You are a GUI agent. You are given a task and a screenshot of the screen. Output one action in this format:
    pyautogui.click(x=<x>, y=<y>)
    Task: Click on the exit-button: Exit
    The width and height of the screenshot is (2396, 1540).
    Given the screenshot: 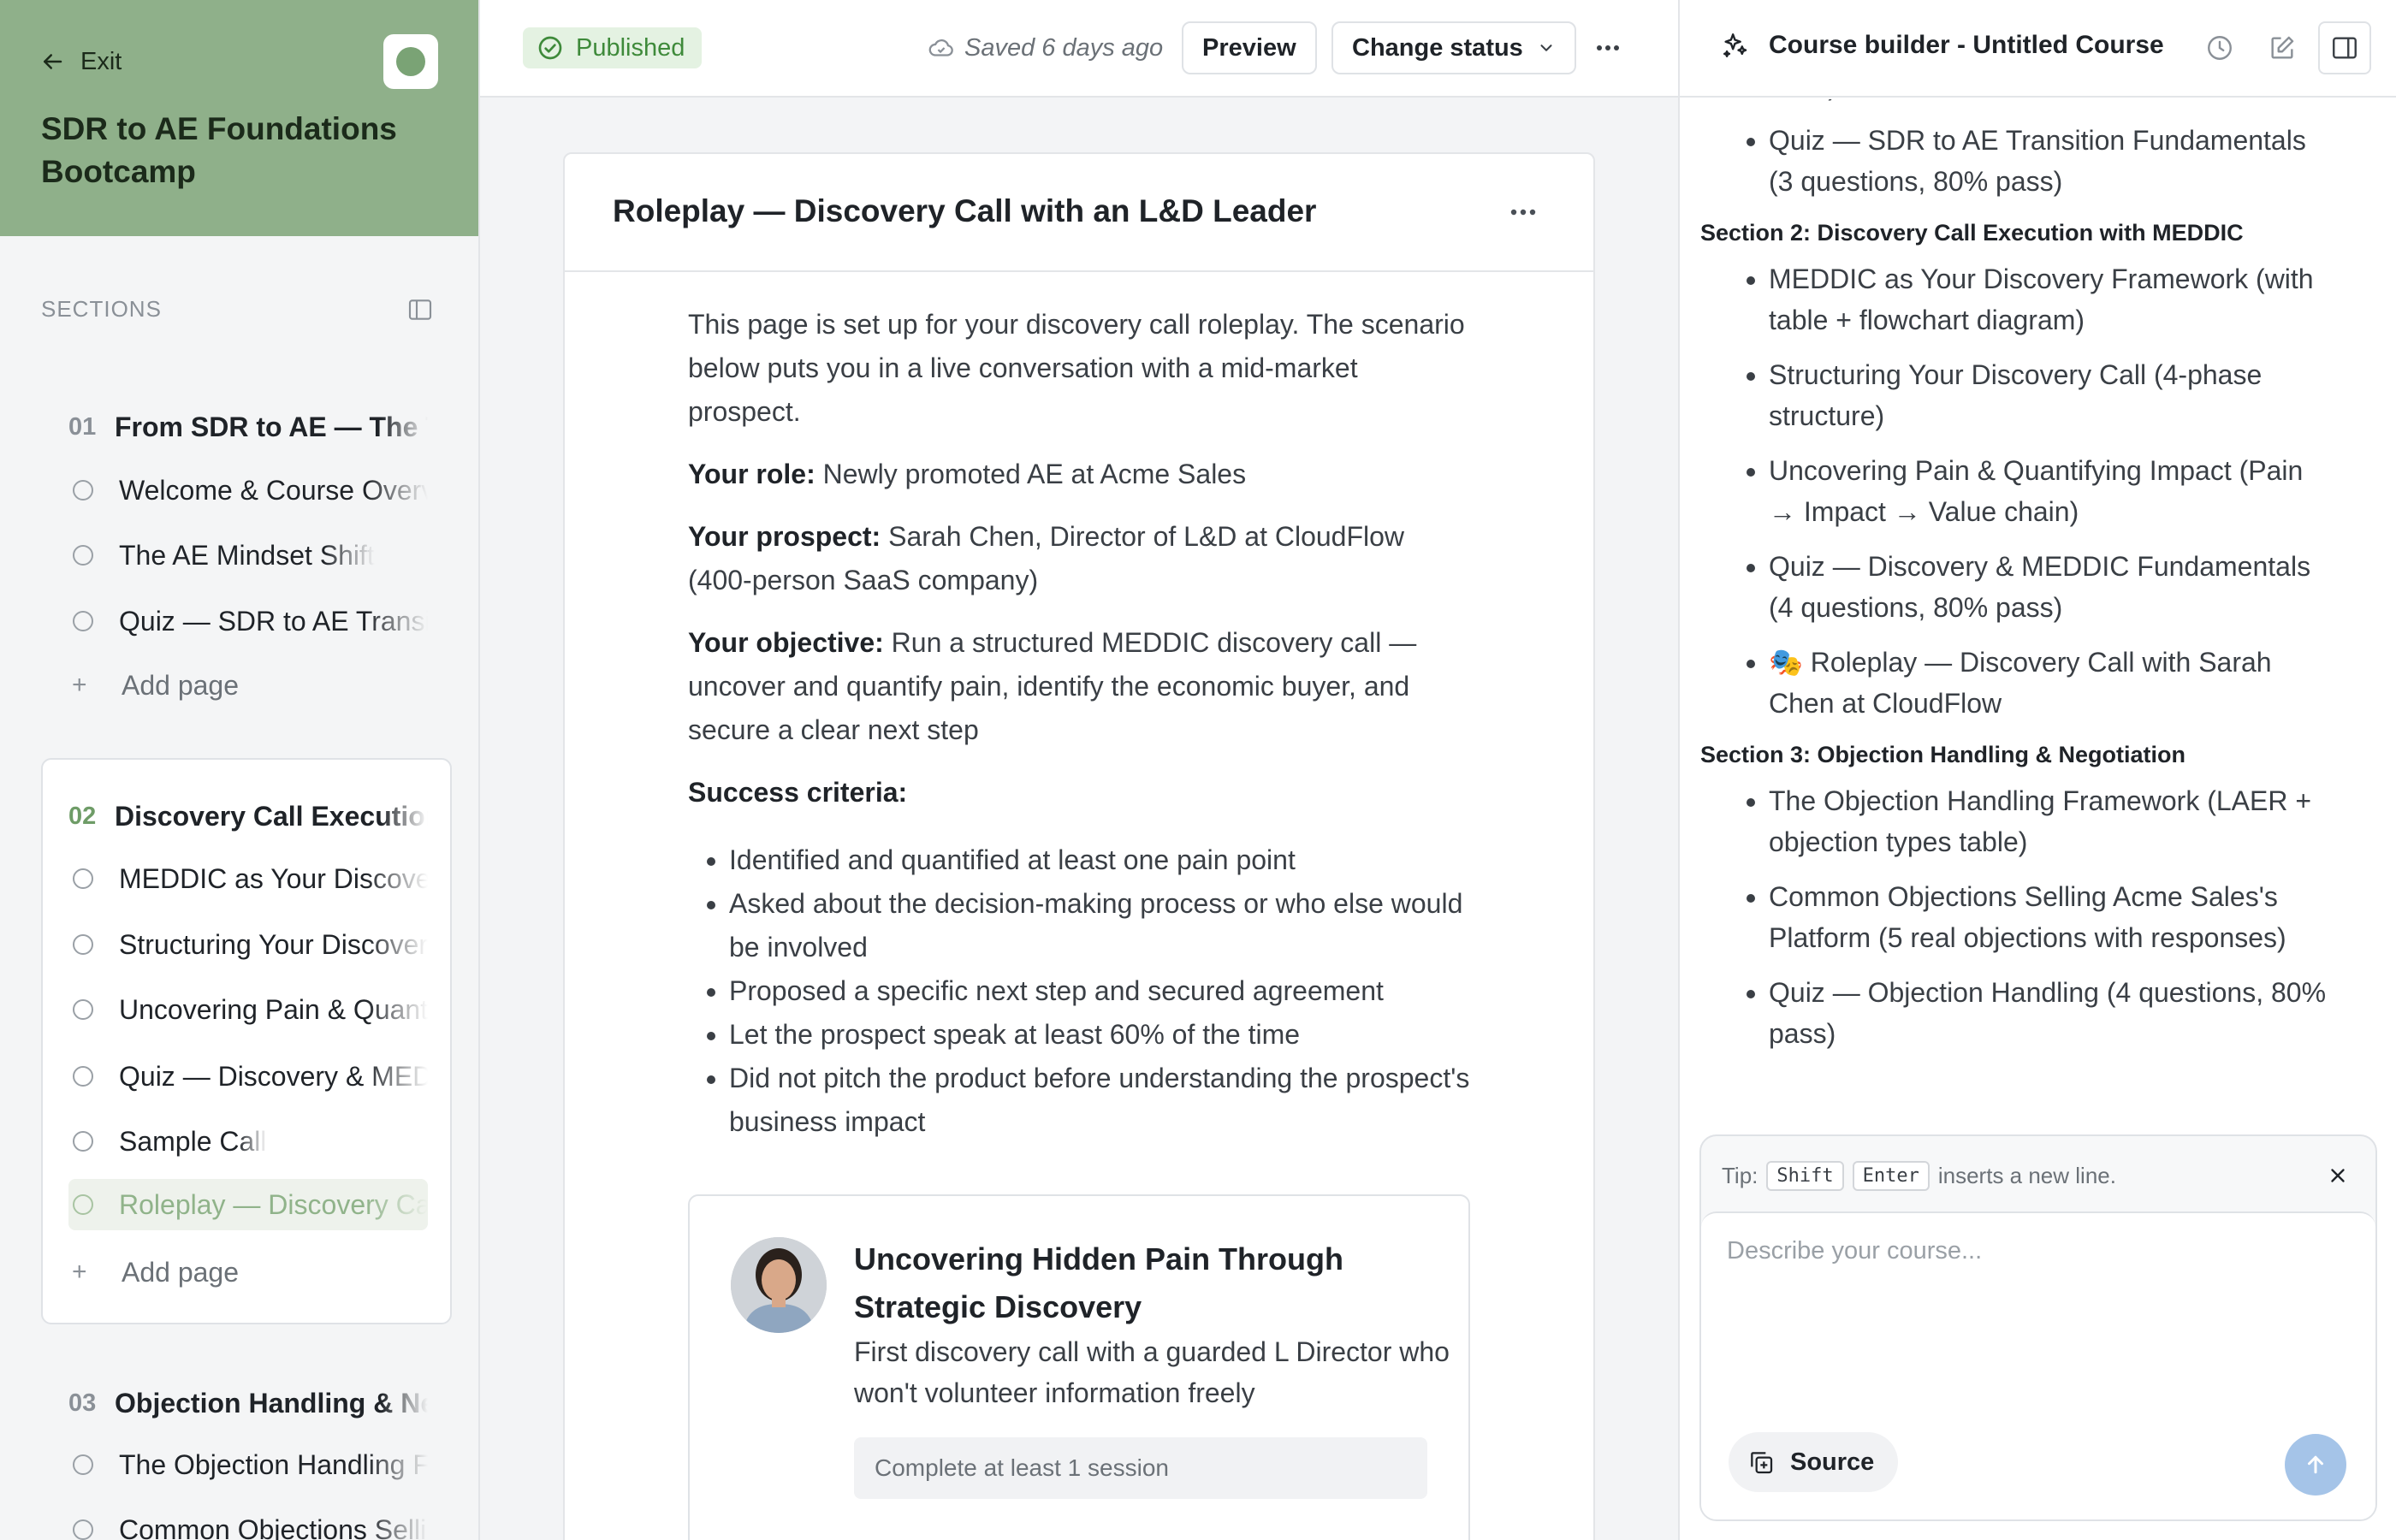 What is the action you would take?
    pyautogui.click(x=80, y=61)
    